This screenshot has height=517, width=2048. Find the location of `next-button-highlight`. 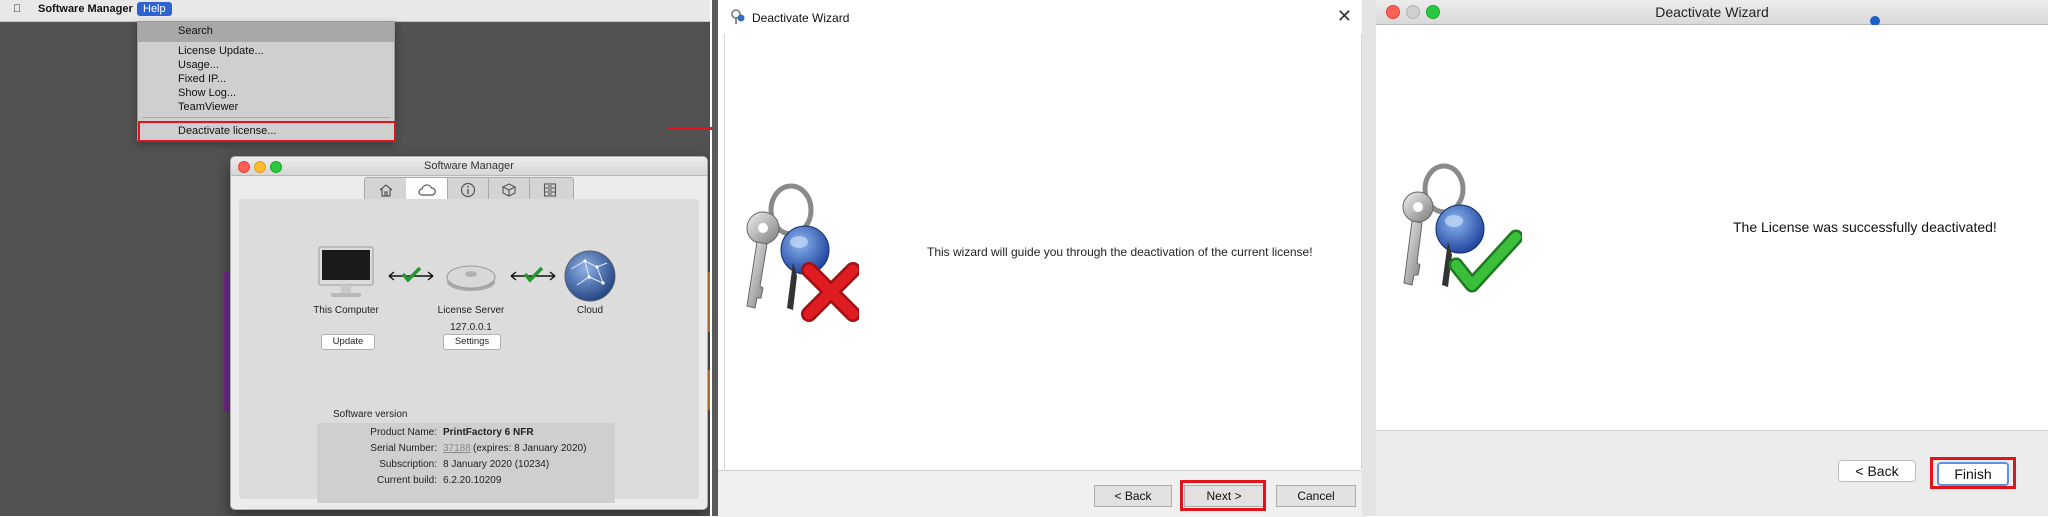

next-button-highlight is located at coordinates (1223, 495).